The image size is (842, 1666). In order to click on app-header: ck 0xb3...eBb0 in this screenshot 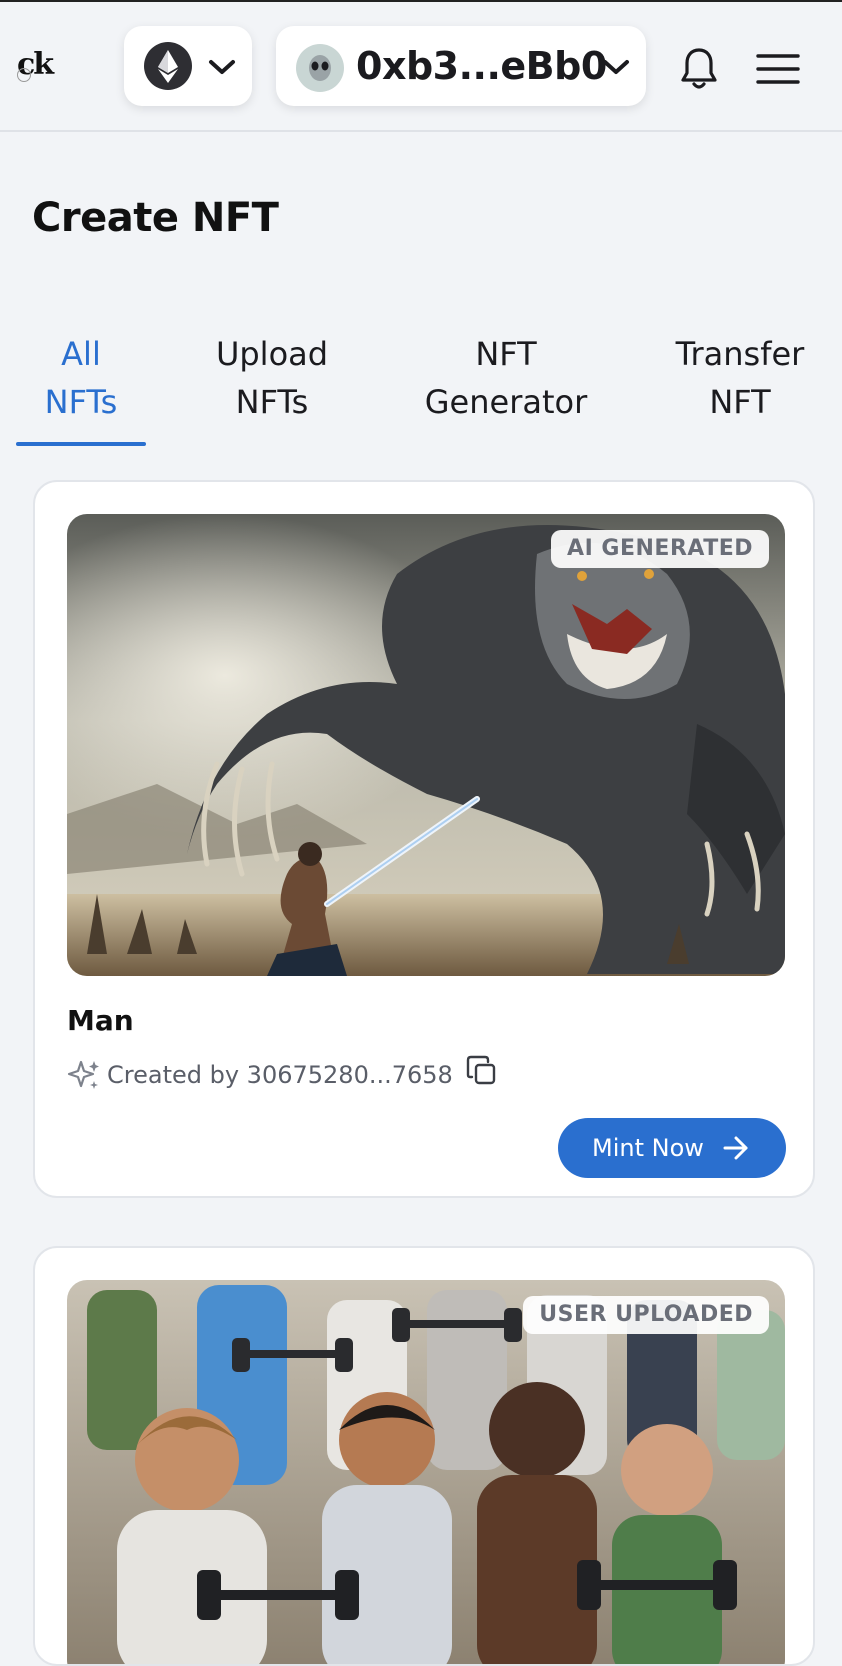, I will do `click(421, 67)`.